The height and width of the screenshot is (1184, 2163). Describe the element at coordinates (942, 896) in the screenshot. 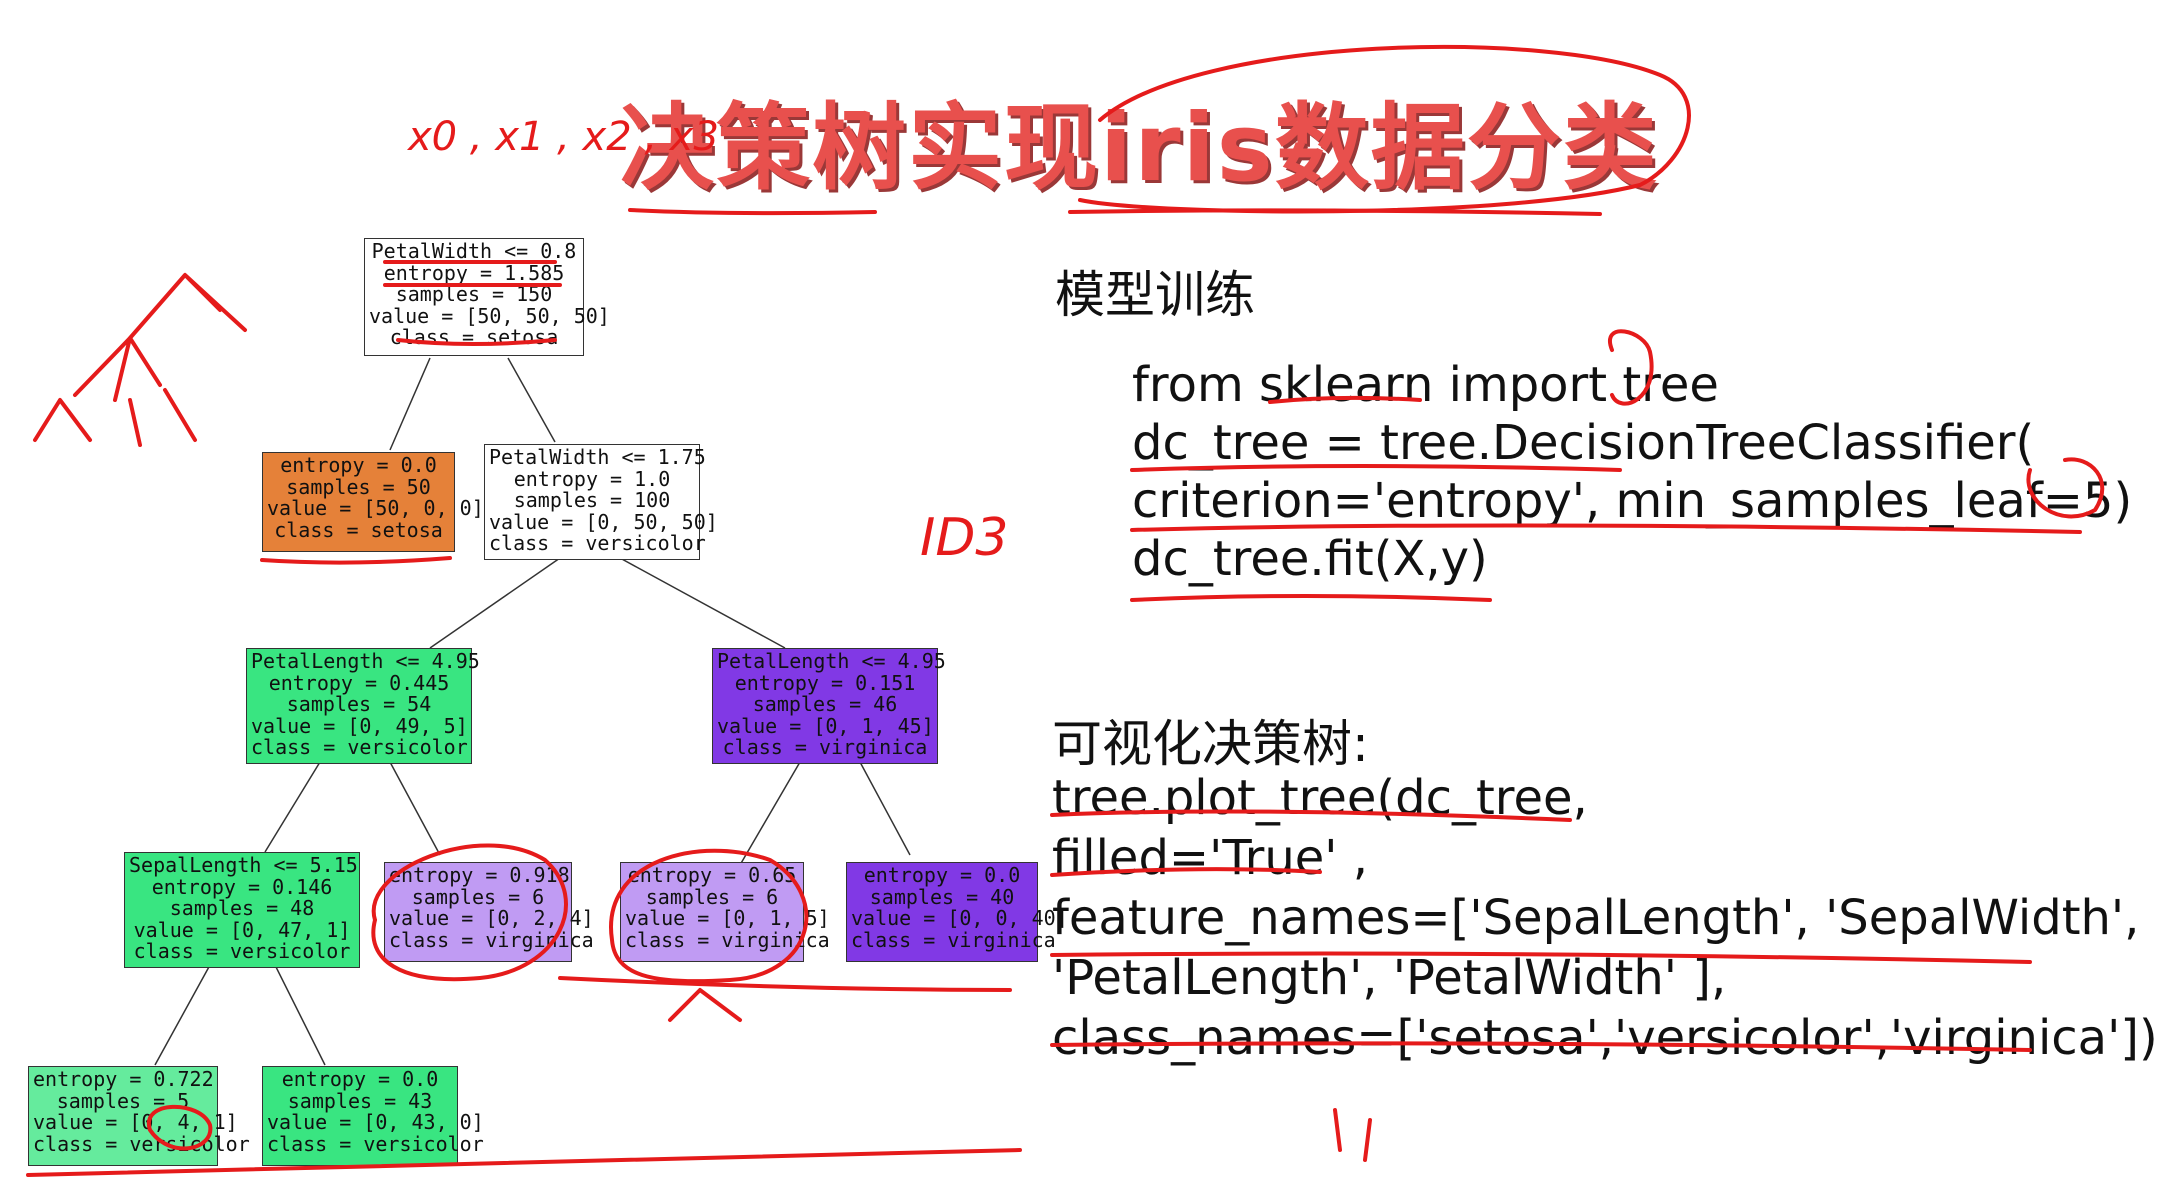

I see `node-line: samples = 40` at that location.